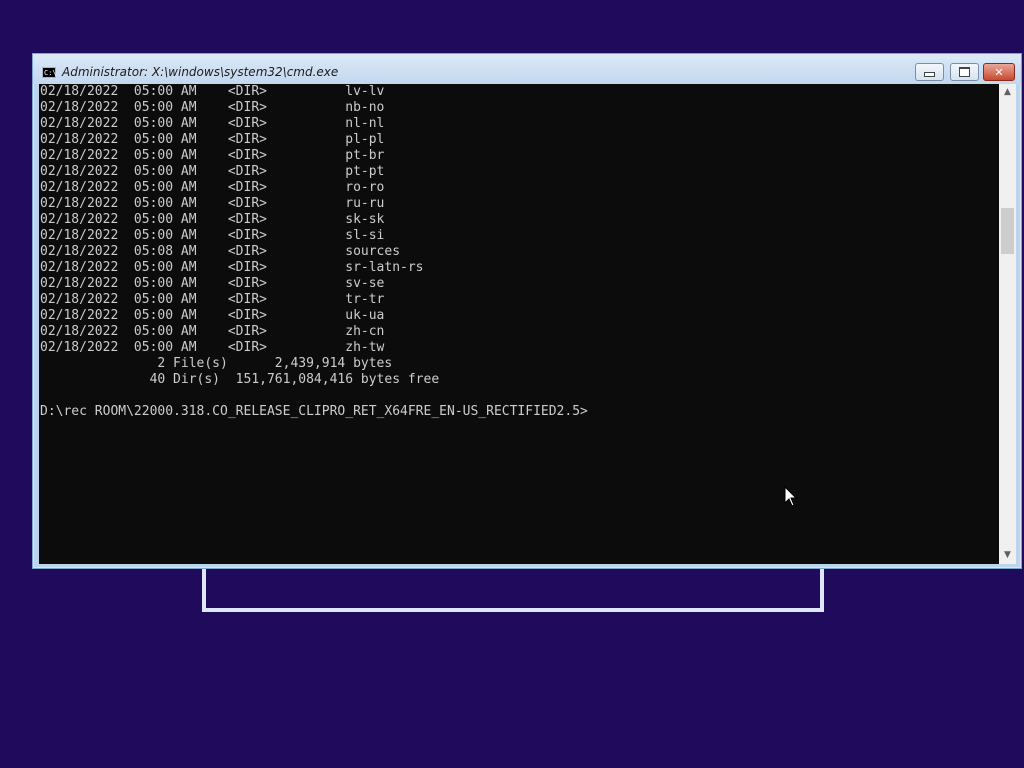 This screenshot has width=1024, height=768. What do you see at coordinates (212, 155) in the screenshot?
I see `console-line: 02/18/2022 05:00 AM <DIR> pt-br` at bounding box center [212, 155].